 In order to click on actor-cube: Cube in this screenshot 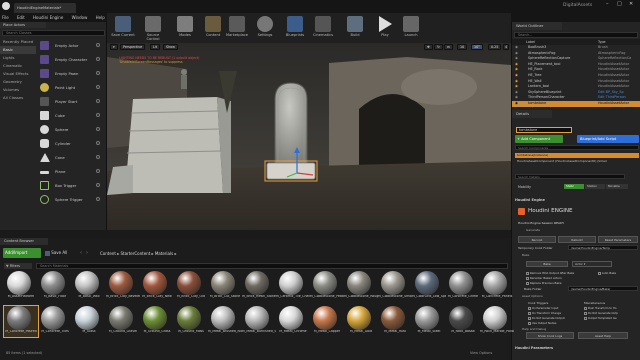, I will do `click(70, 115)`.